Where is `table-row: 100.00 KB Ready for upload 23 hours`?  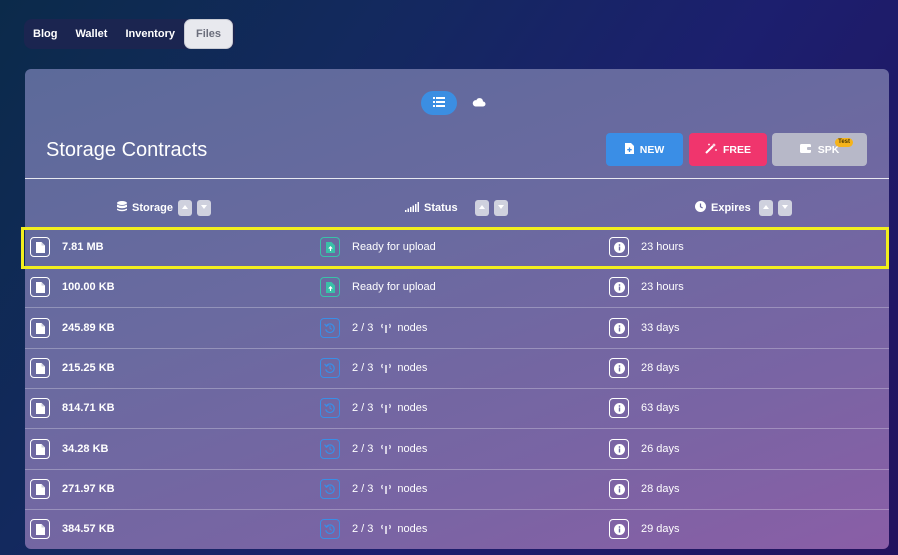
table-row: 100.00 KB Ready for upload 23 hours is located at coordinates (457, 287).